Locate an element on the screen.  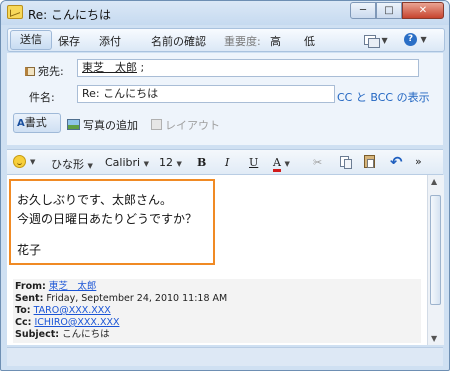
more-options-button: ▼ is located at coordinates (376, 40).